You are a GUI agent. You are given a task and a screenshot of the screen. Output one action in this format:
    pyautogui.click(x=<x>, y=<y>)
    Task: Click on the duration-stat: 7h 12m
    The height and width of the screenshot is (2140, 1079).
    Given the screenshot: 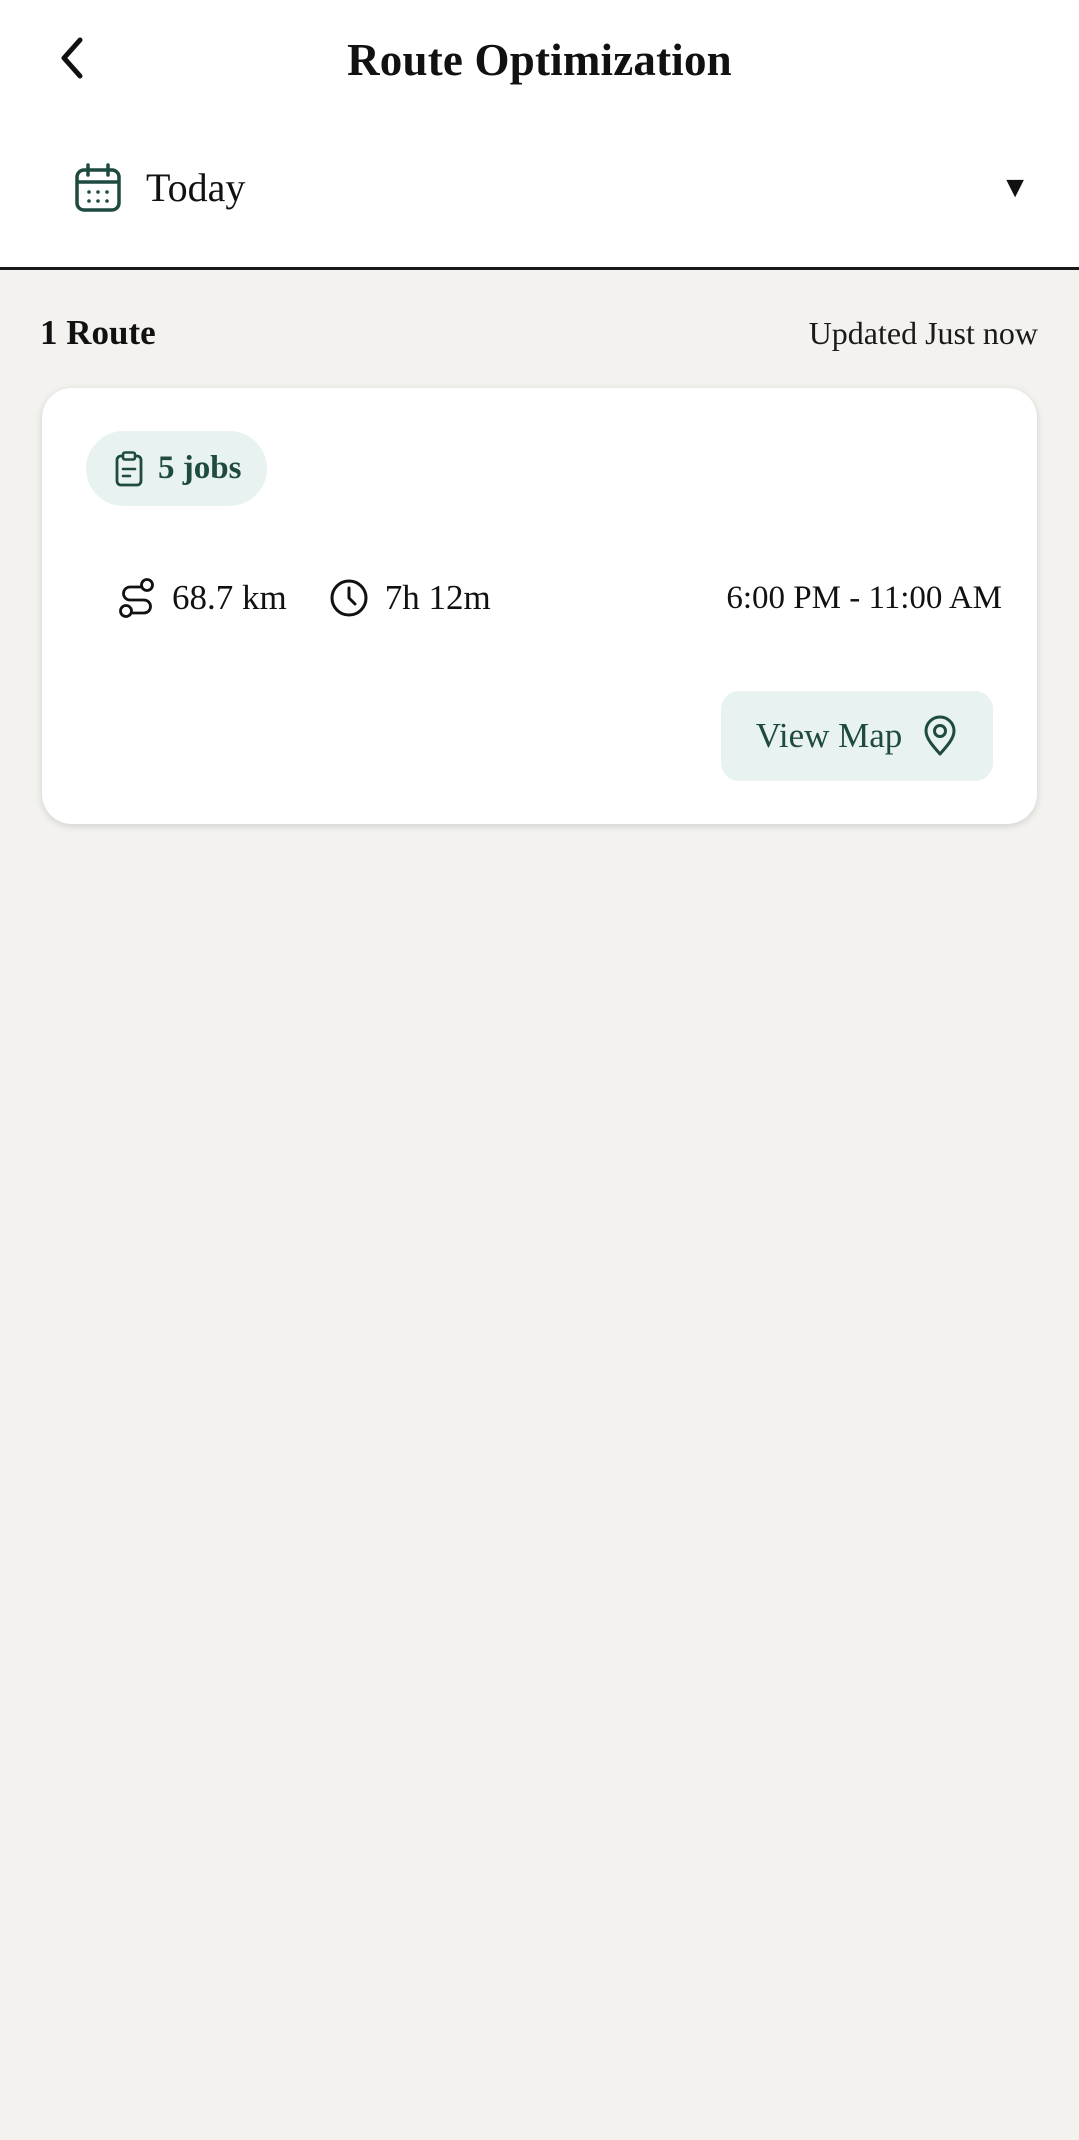 What is the action you would take?
    pyautogui.click(x=410, y=598)
    